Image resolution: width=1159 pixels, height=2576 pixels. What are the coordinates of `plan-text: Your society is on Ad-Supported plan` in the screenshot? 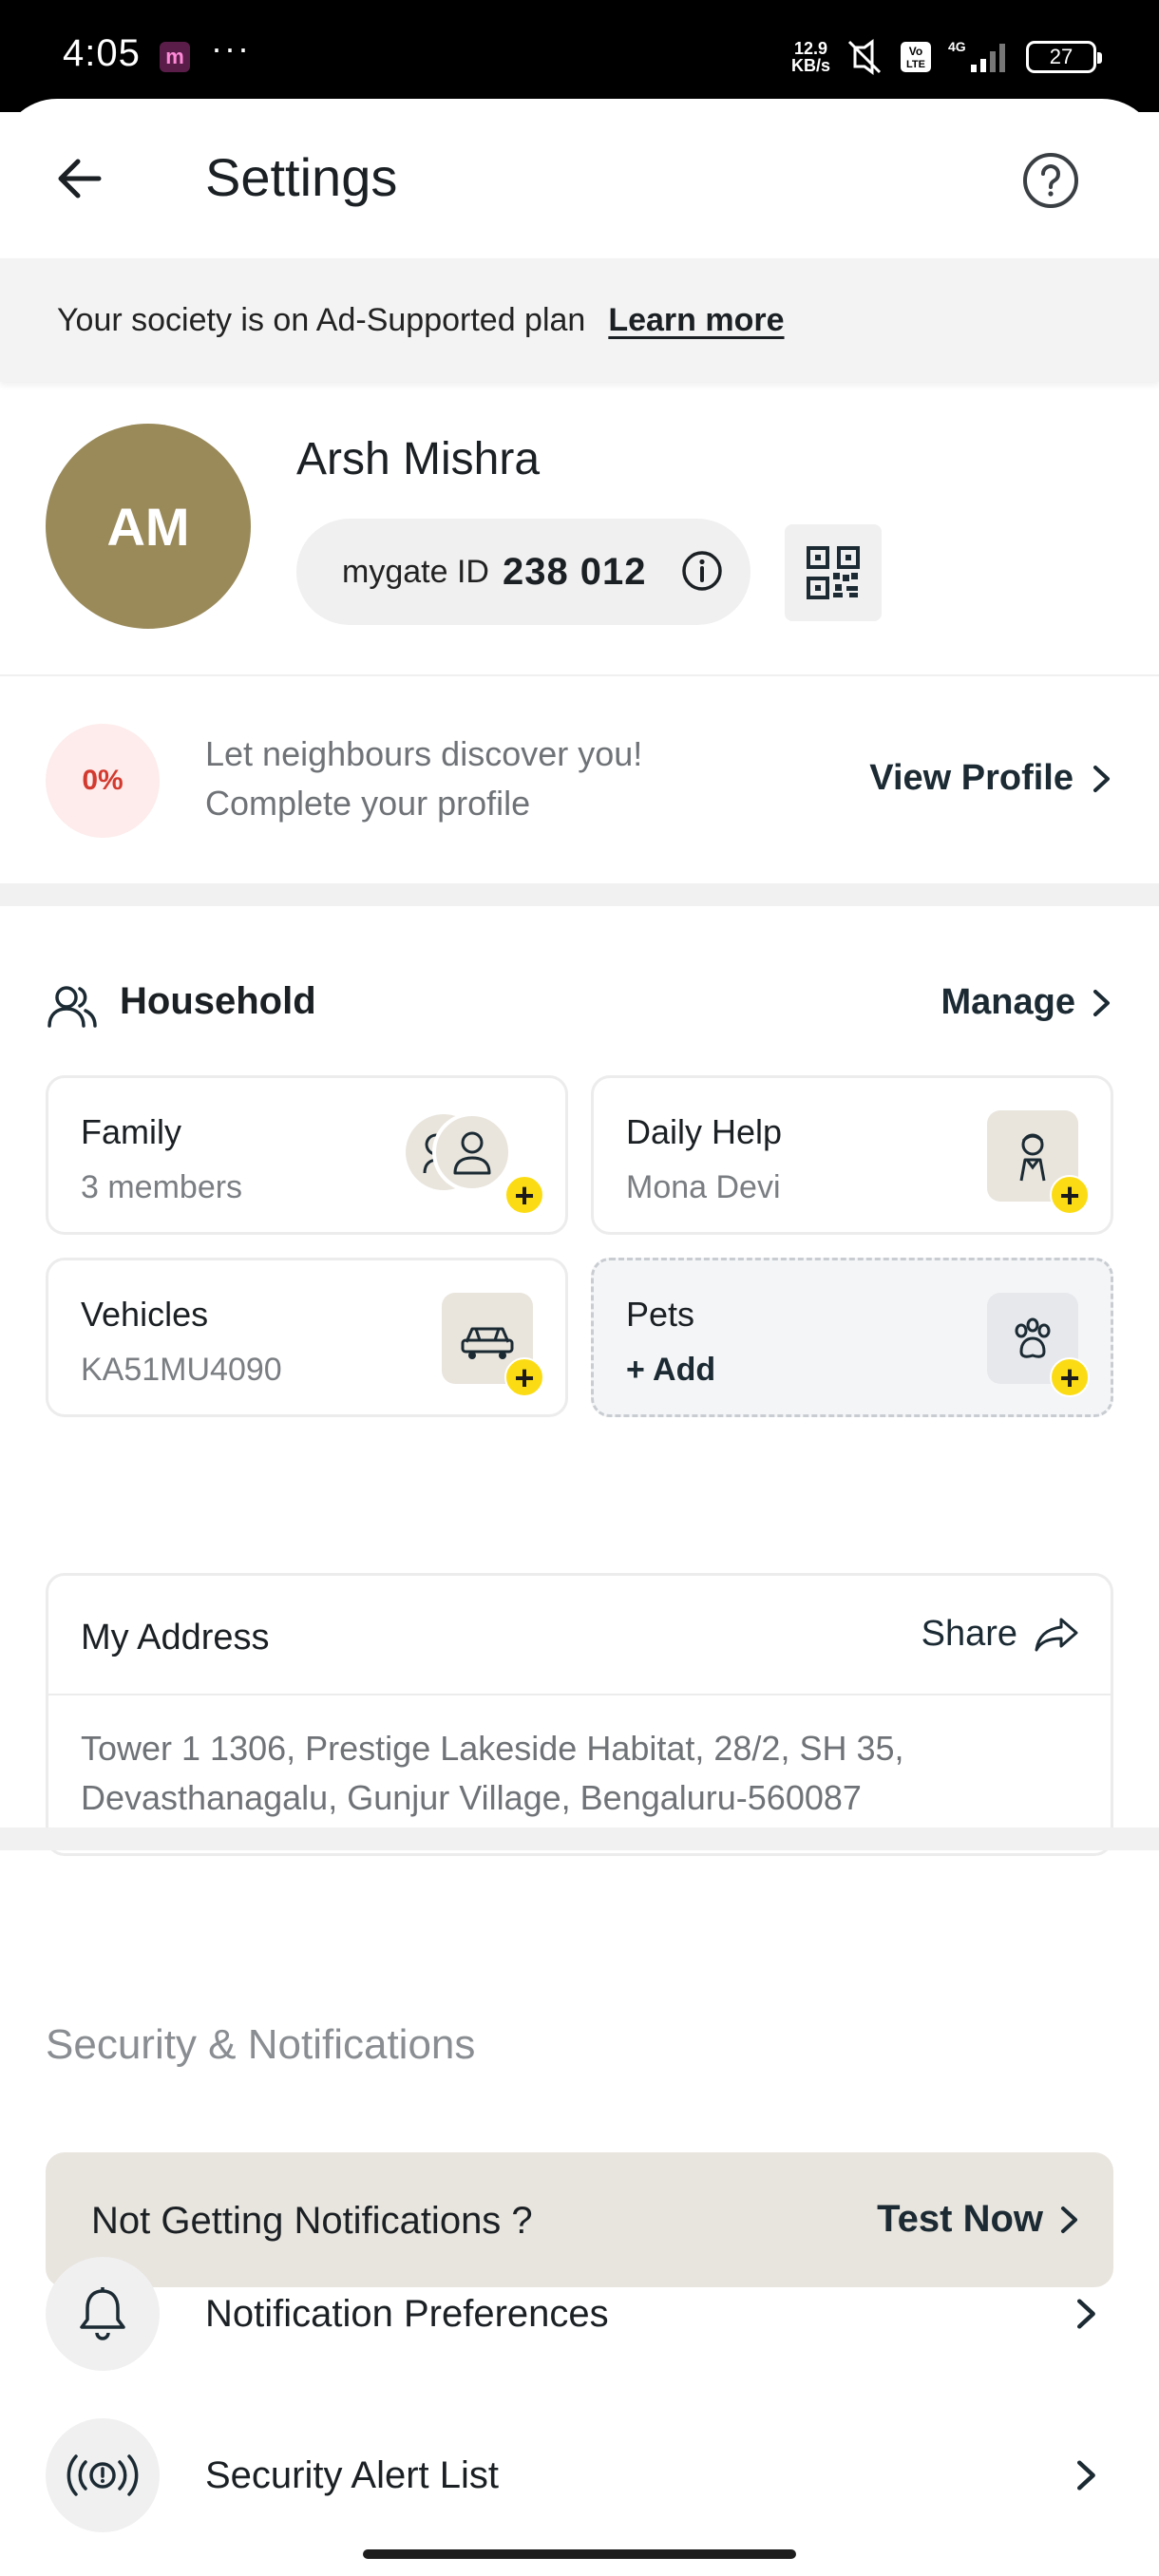 It's located at (321, 319).